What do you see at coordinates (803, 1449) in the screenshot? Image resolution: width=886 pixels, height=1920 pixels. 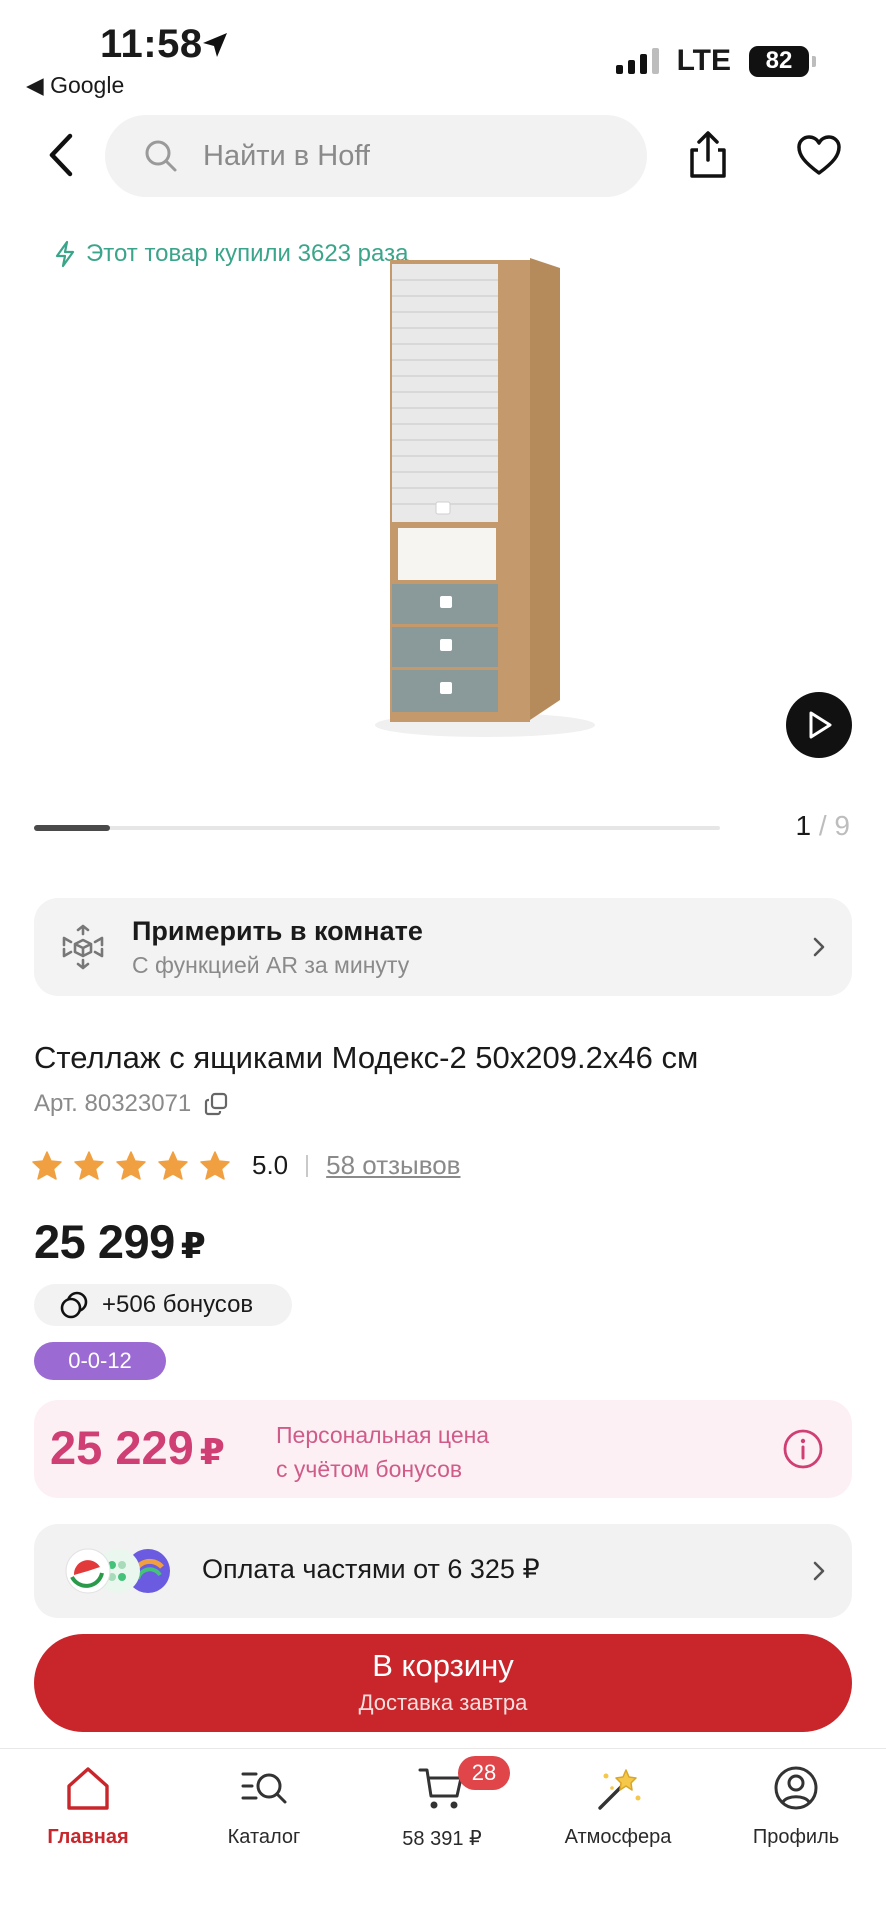 I see `info-icon` at bounding box center [803, 1449].